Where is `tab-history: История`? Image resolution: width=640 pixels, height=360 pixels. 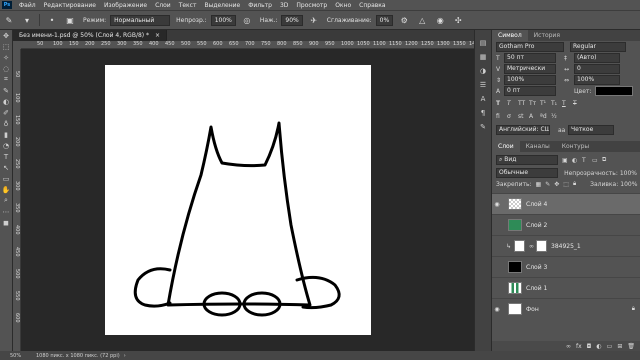
tab-history: История is located at coordinates (547, 35).